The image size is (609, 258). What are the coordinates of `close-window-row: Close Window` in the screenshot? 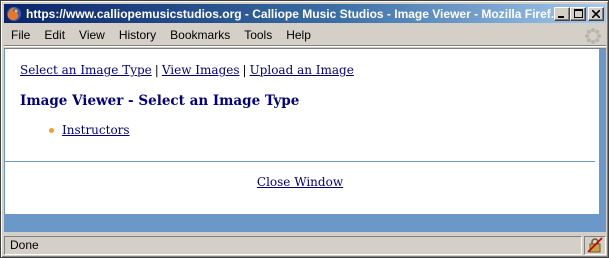 It's located at (300, 182).